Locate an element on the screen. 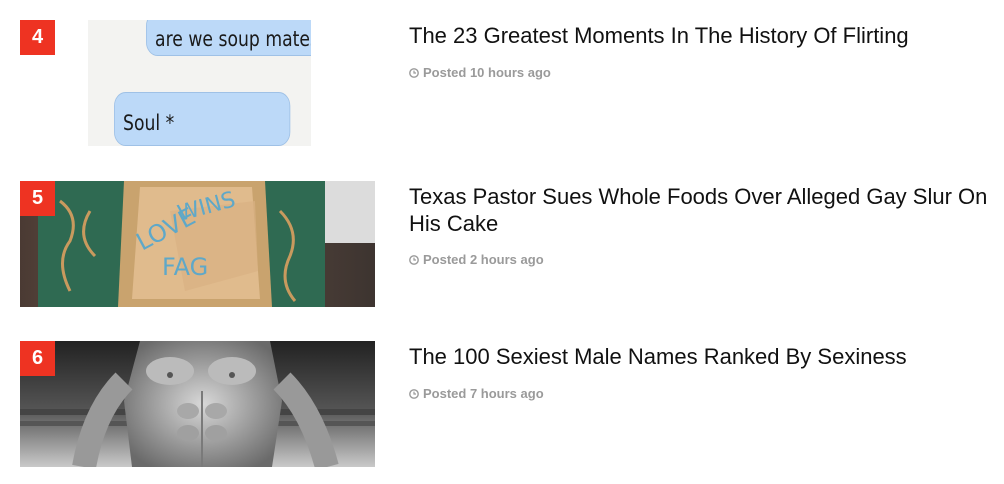 This screenshot has height=484, width=1004. posted-label: Posted 2 hours ago is located at coordinates (483, 259).